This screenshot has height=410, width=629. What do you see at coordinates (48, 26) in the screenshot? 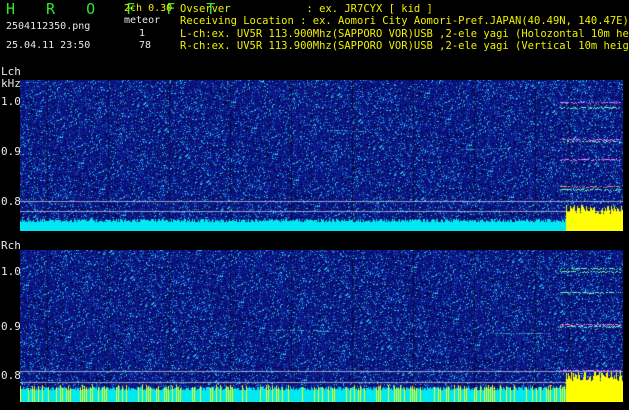
I see `filename-label: 2504112350.png` at bounding box center [48, 26].